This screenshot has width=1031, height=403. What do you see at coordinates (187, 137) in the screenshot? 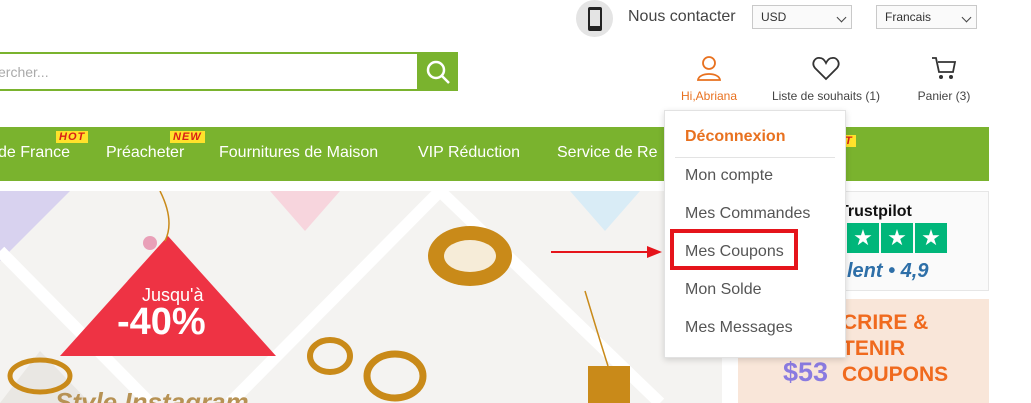
I see `new-badge: NEW` at bounding box center [187, 137].